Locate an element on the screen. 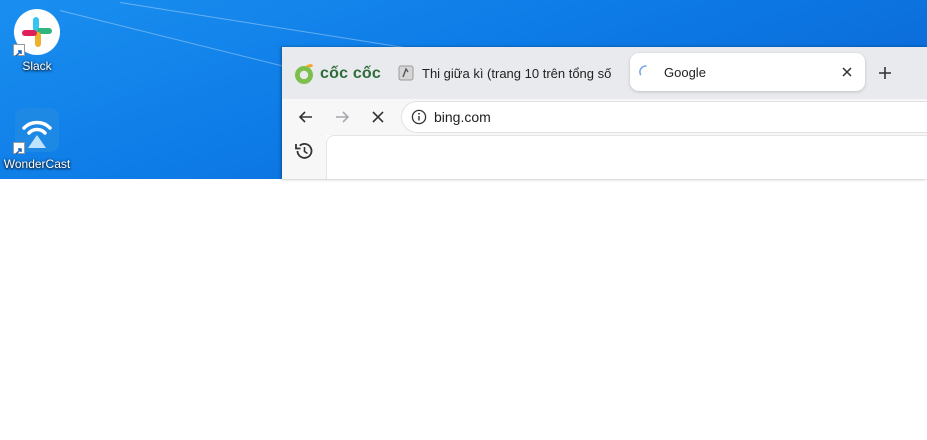 This screenshot has width=927, height=440. wallpaper-light-streak is located at coordinates (268, 26).